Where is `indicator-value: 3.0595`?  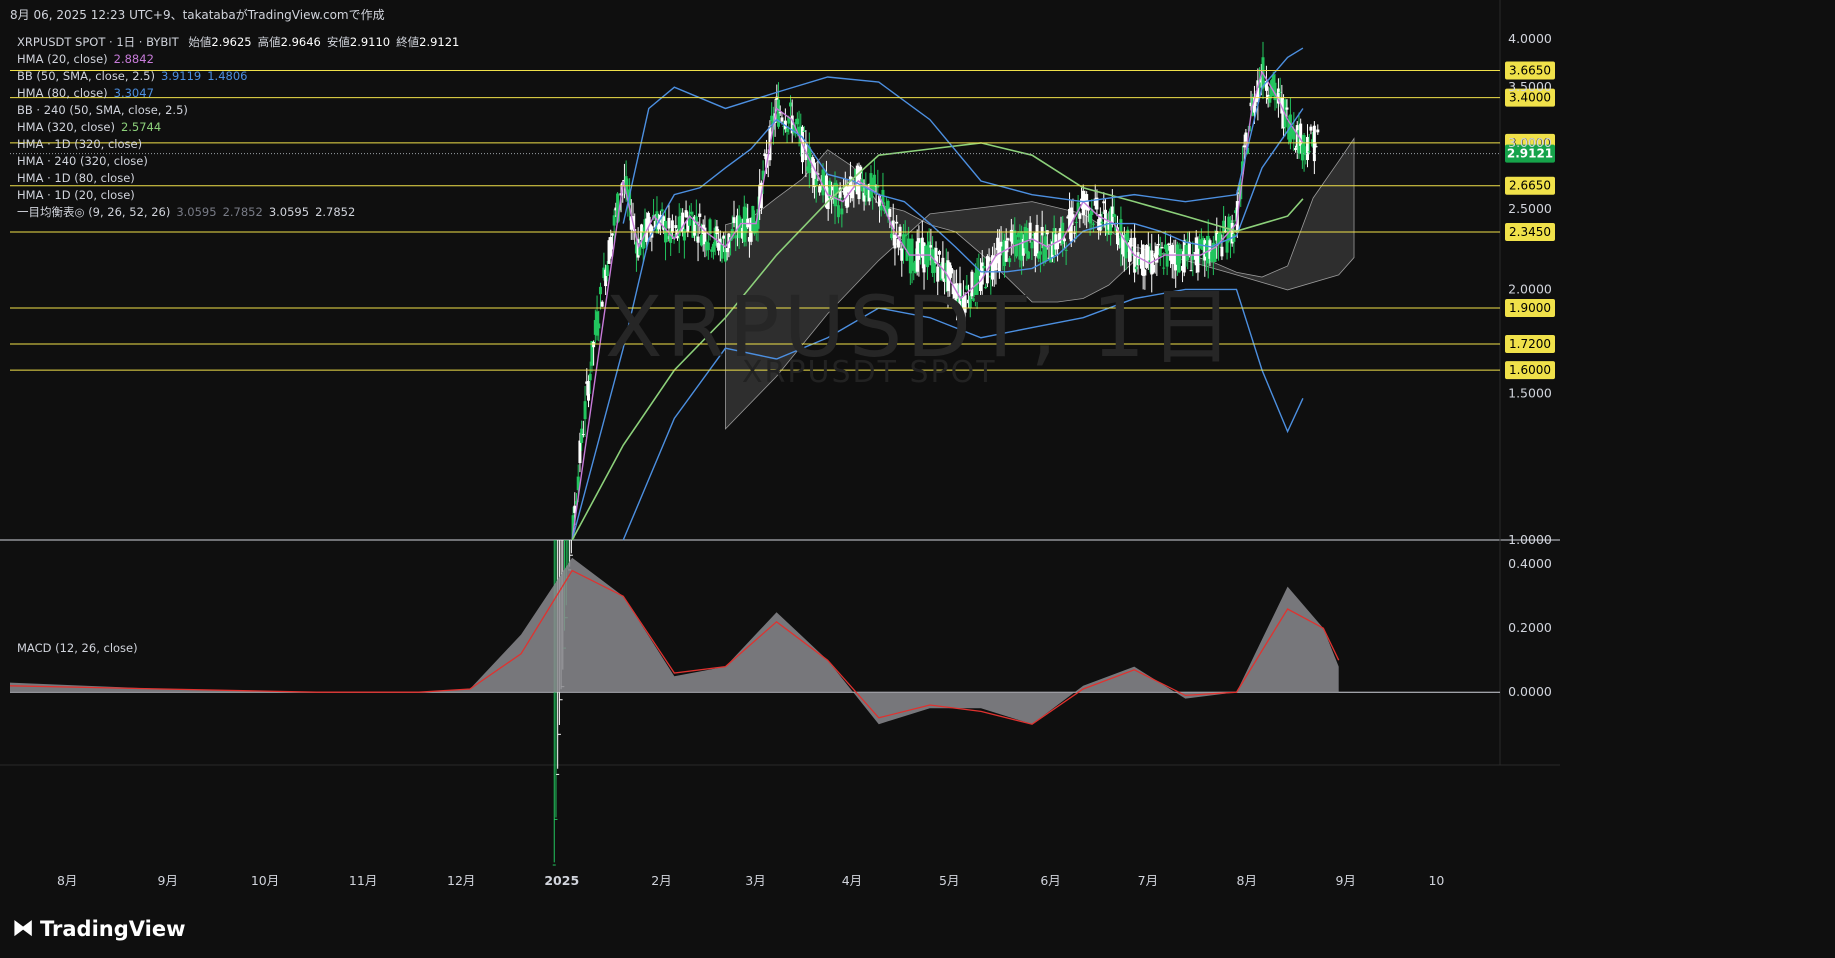 indicator-value: 3.0595 is located at coordinates (196, 212).